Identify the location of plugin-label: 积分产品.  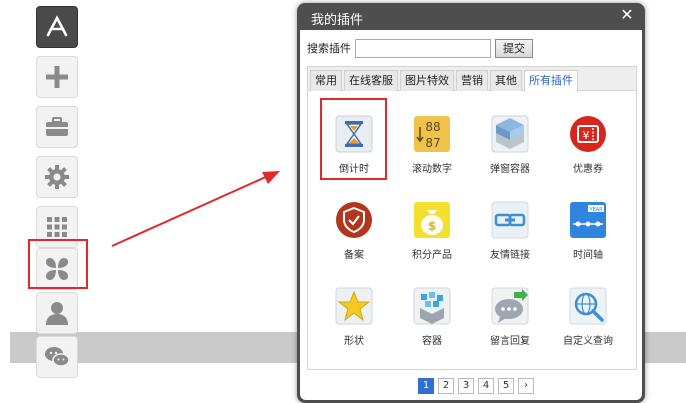
(432, 255).